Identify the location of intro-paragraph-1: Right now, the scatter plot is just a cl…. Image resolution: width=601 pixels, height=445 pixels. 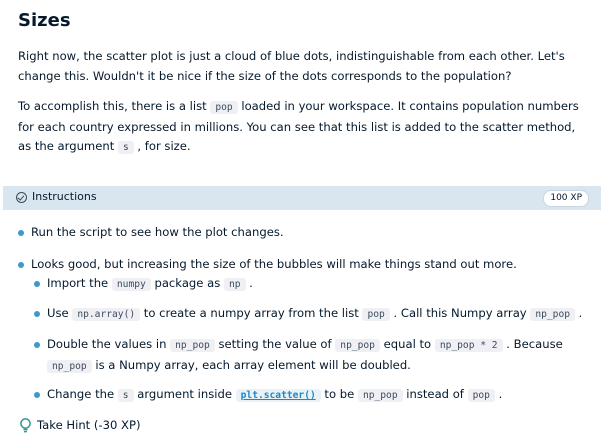
(291, 66).